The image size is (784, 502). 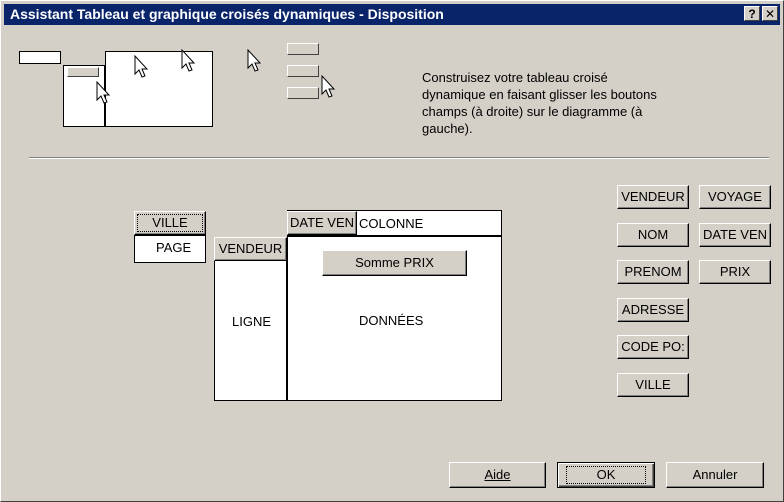 What do you see at coordinates (653, 272) in the screenshot?
I see `field-prenom: PRENOM` at bounding box center [653, 272].